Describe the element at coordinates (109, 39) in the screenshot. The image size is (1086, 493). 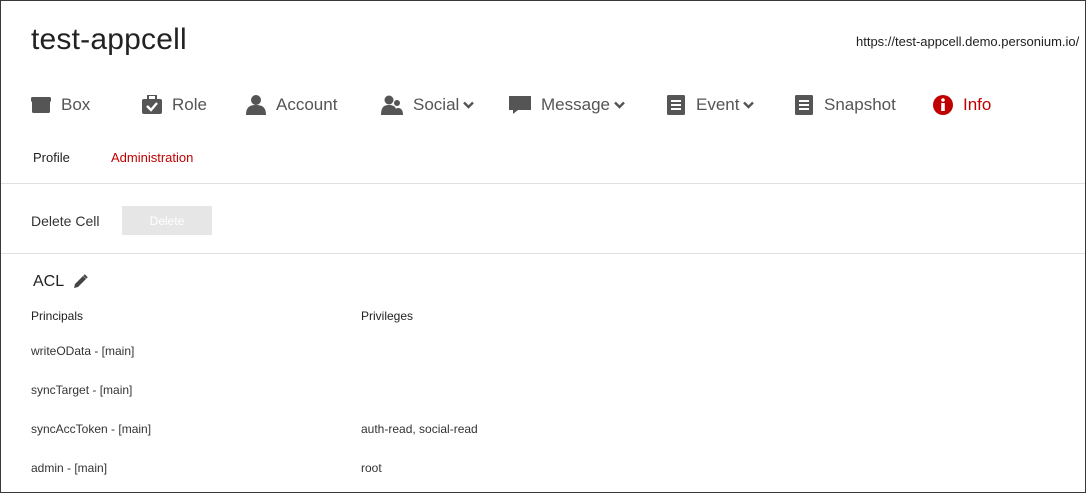
I see `cell-title: test-appcell` at that location.